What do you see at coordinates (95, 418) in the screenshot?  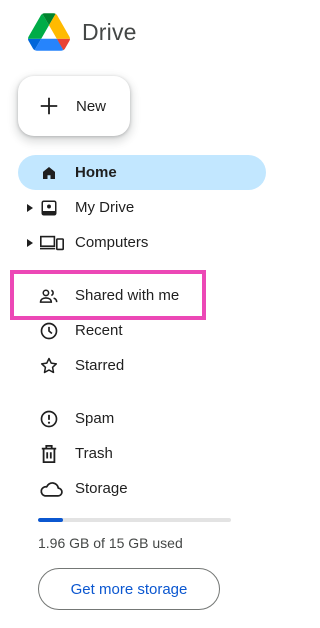 I see `sidebar-item-label: Spam` at bounding box center [95, 418].